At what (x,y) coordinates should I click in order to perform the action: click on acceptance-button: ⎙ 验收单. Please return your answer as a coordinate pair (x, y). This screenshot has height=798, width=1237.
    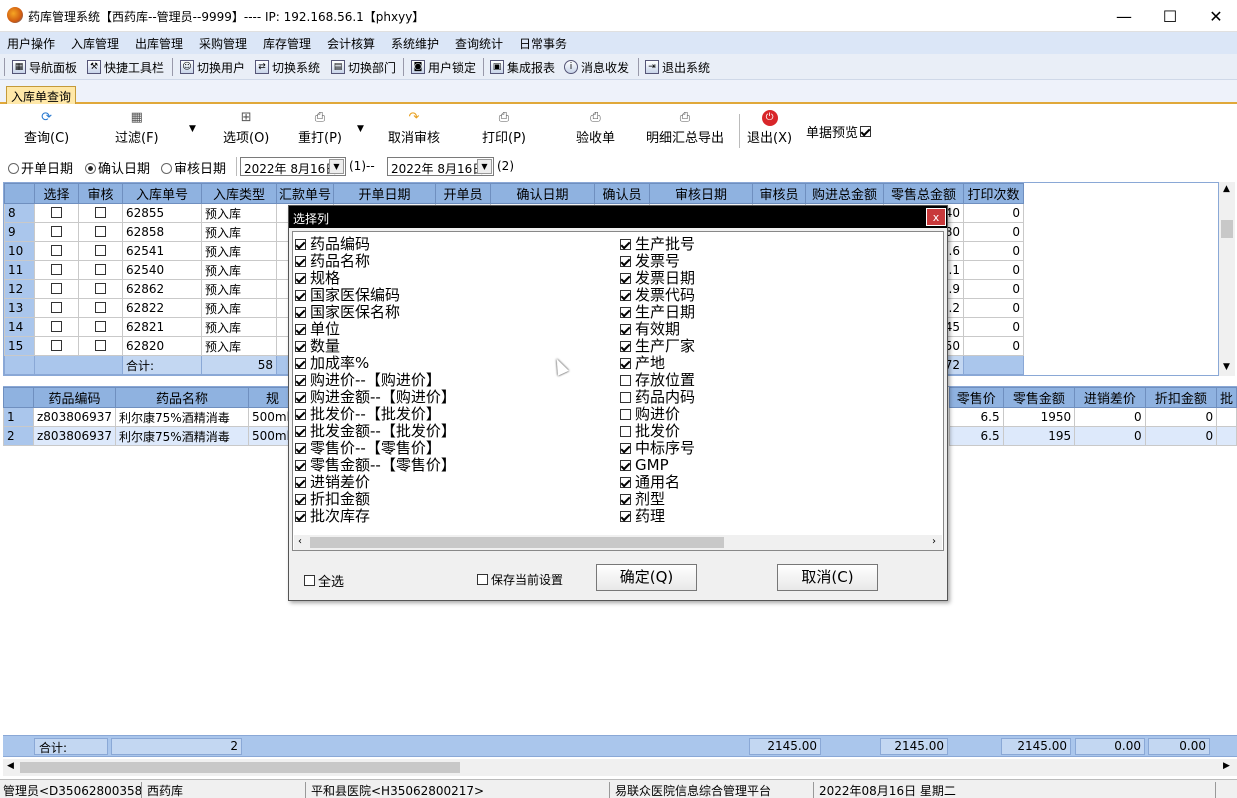
    Looking at the image, I should click on (595, 128).